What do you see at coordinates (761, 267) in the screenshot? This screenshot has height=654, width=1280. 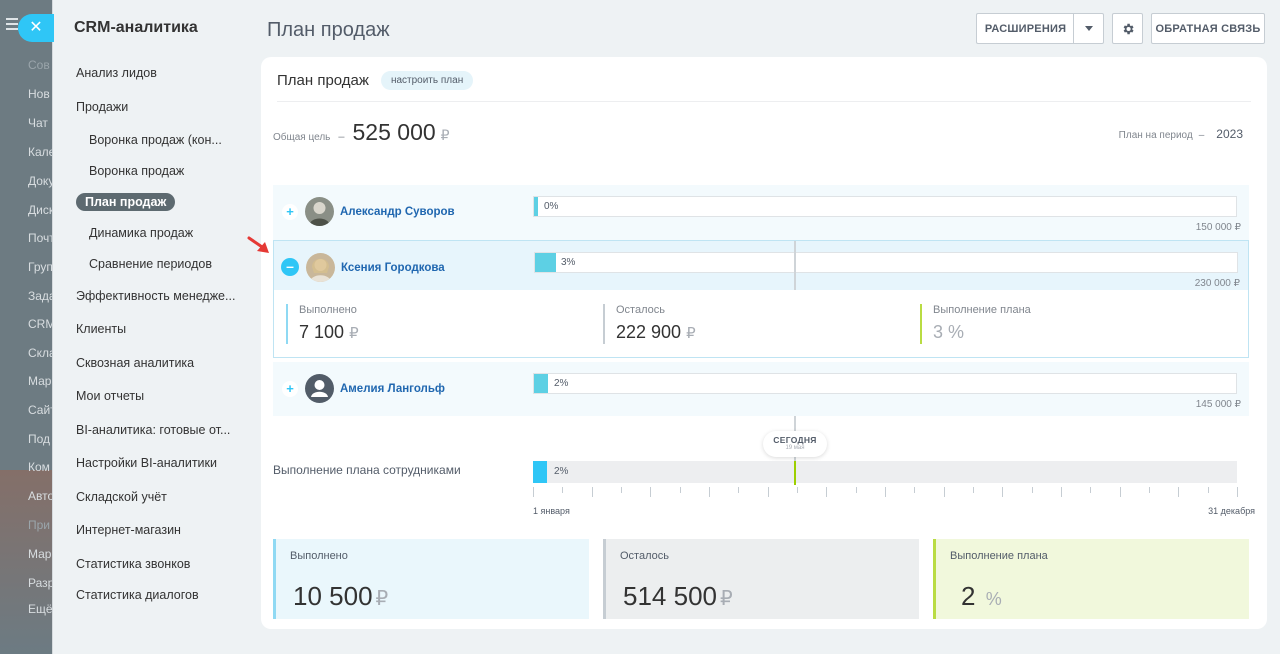 I see `employee-row-expanded: – Ксения Городкова 3% 230 000 ₽` at bounding box center [761, 267].